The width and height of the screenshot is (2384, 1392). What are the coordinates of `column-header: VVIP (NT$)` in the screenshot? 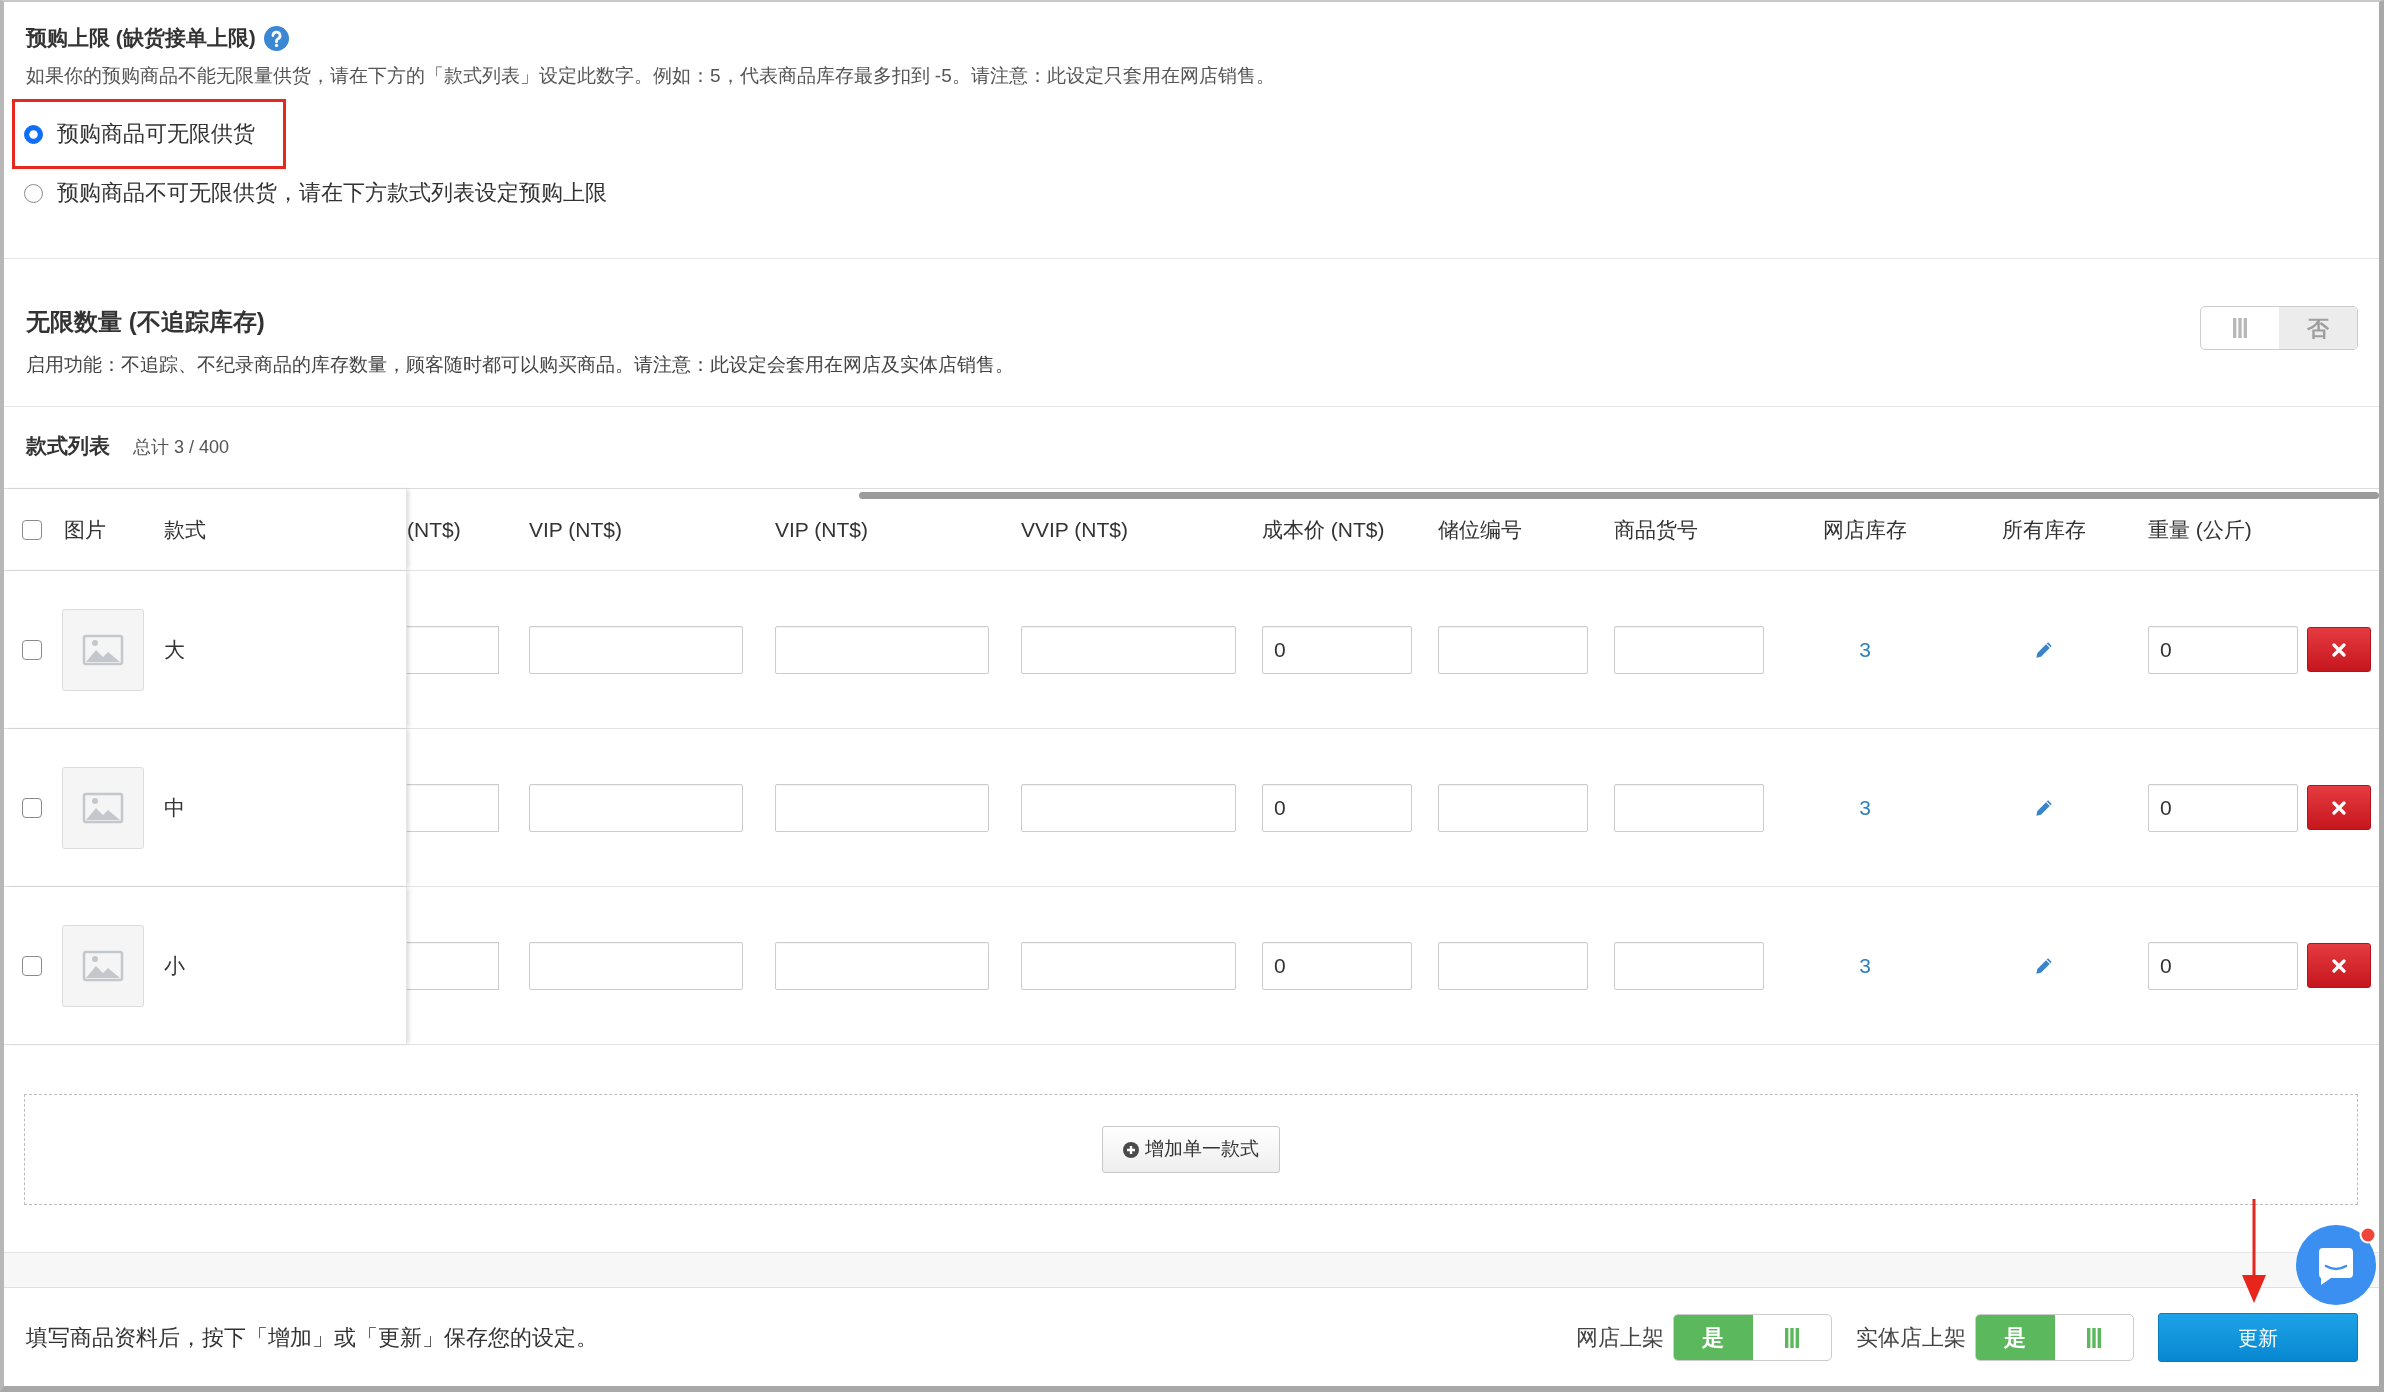 It's located at (1074, 529).